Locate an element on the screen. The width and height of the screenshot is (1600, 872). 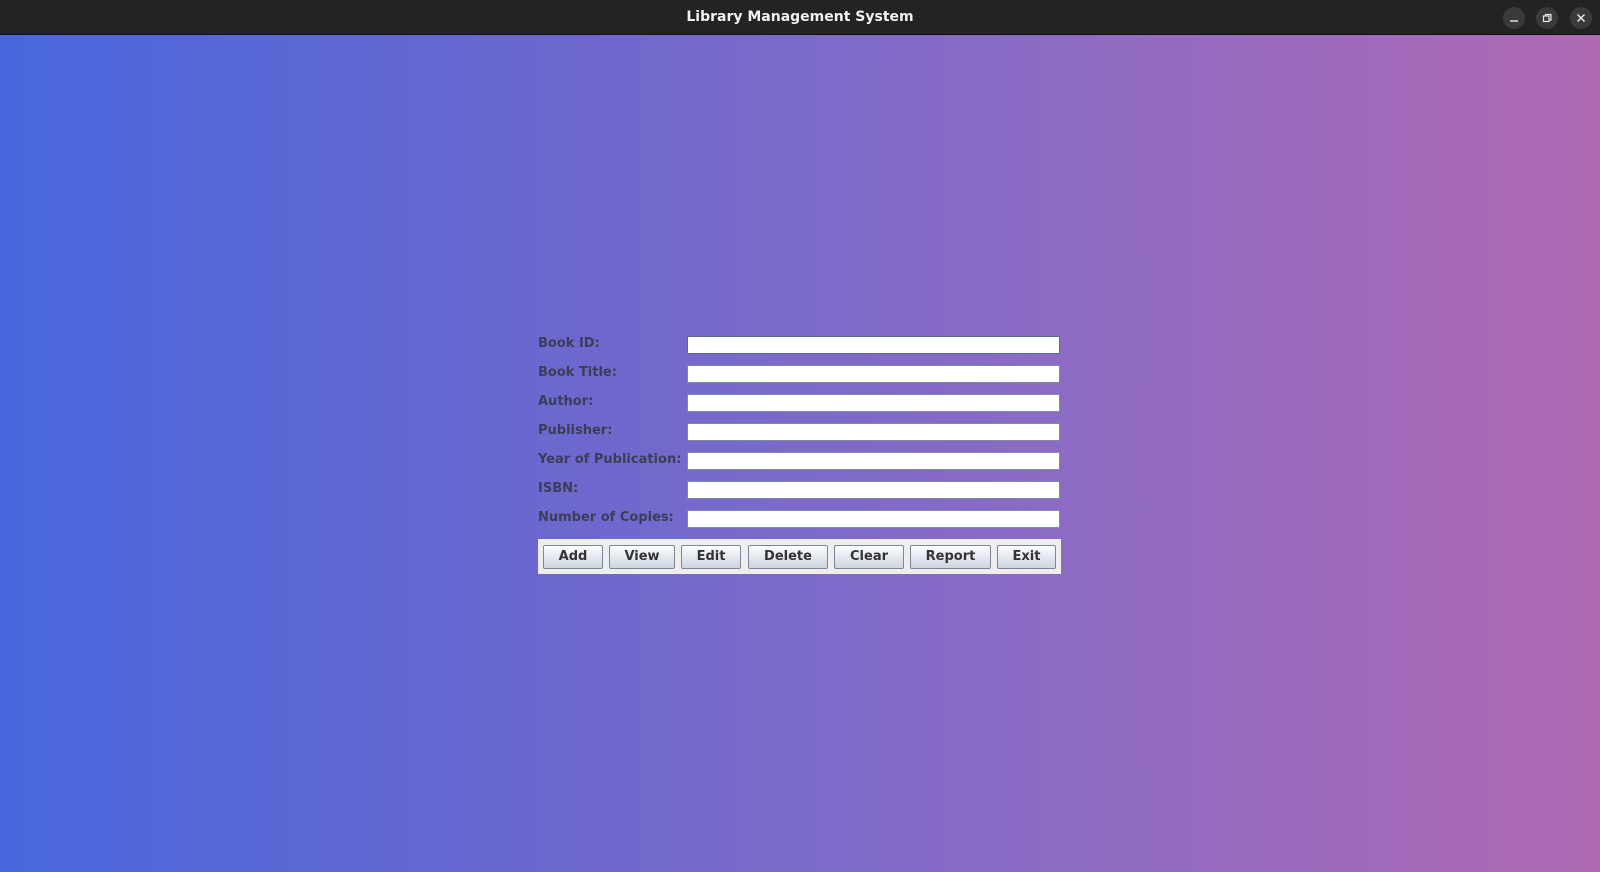
delete-button: Delete is located at coordinates (788, 557).